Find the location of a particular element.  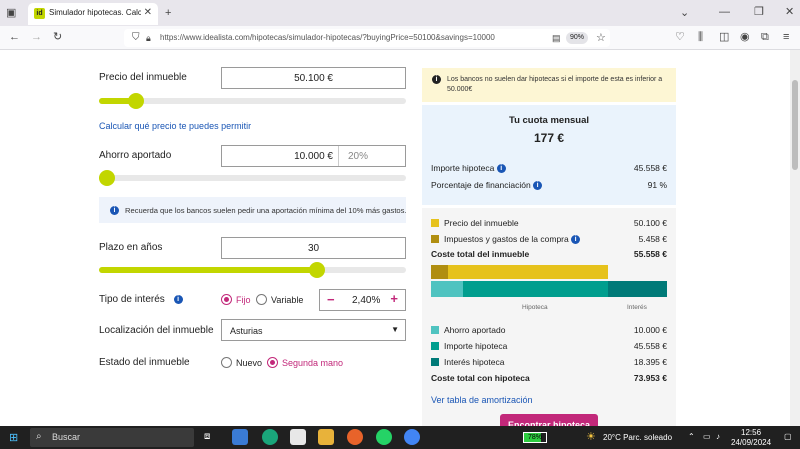

browser-tab: id Simulador hipotecas. Calculado ✕ is located at coordinates (93, 14).